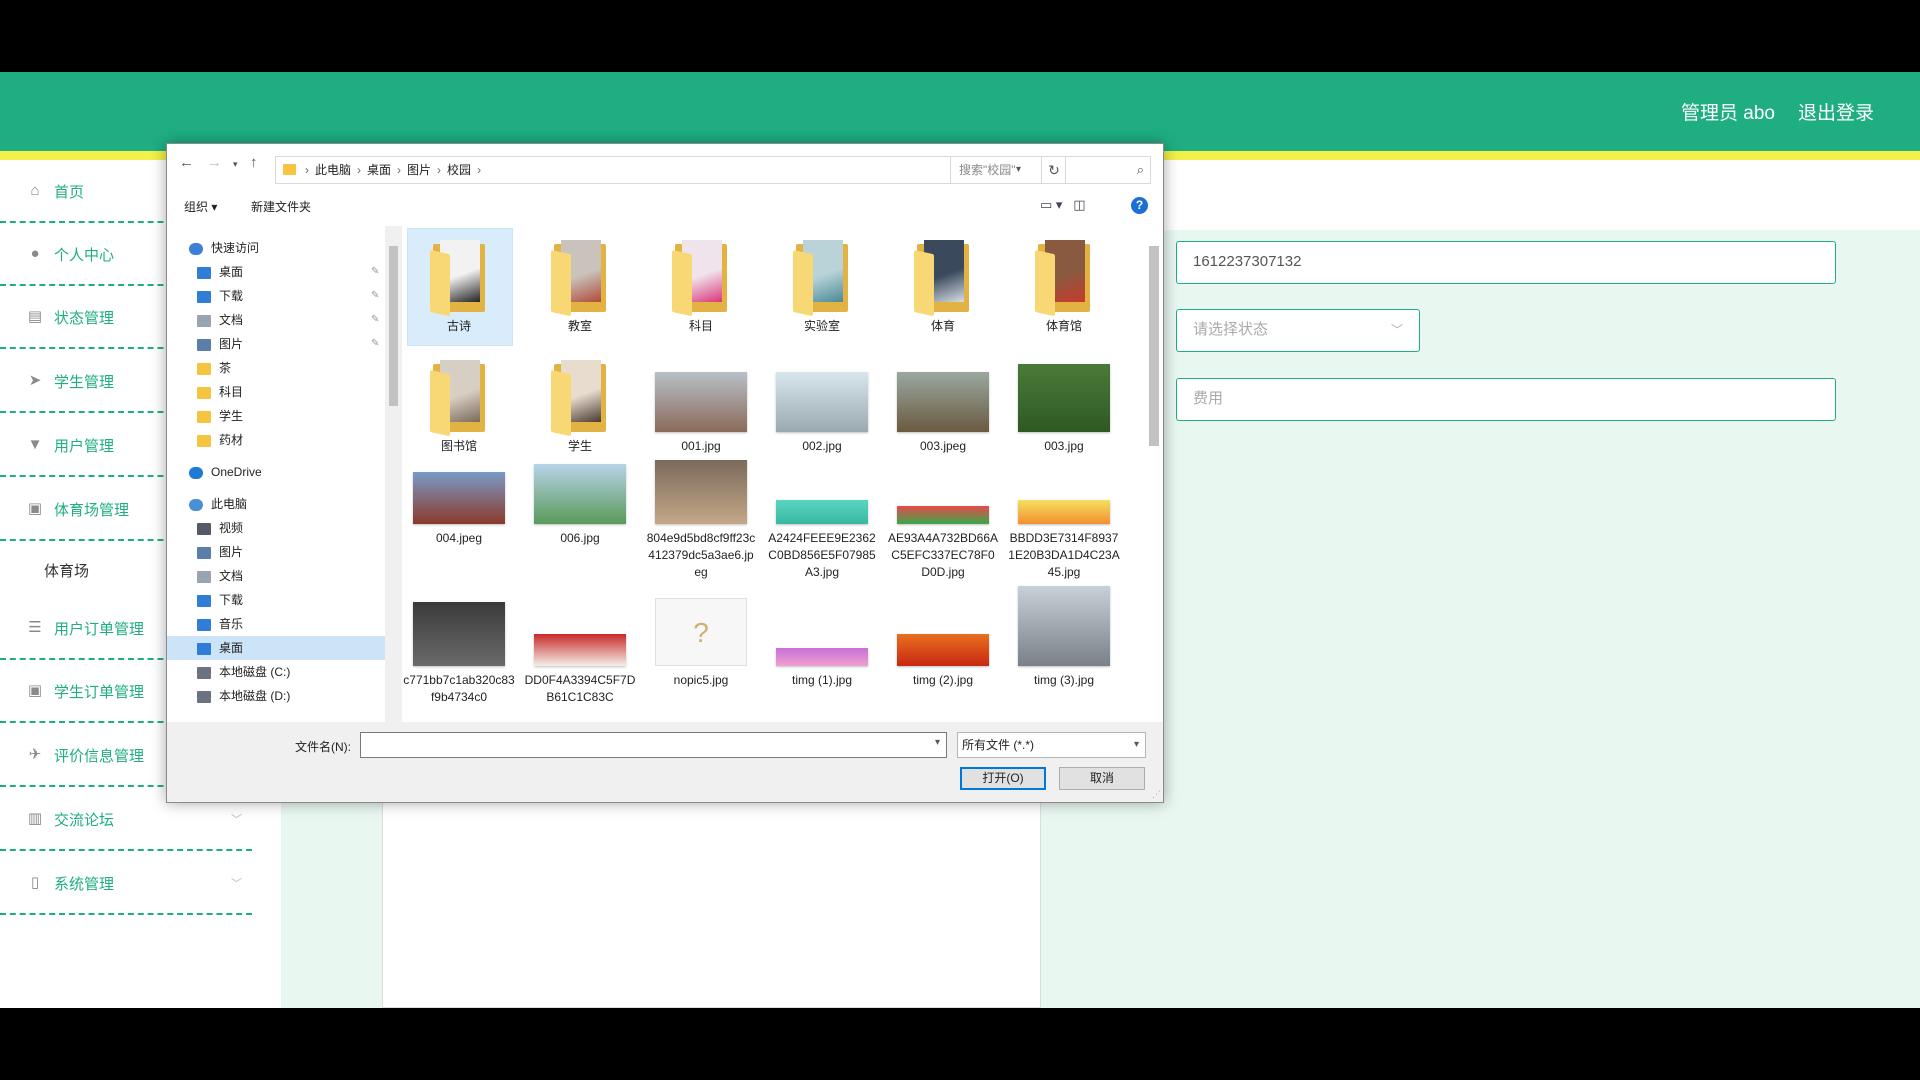 The height and width of the screenshot is (1080, 1920). I want to click on nav-tree-item: OneDrive, so click(276, 472).